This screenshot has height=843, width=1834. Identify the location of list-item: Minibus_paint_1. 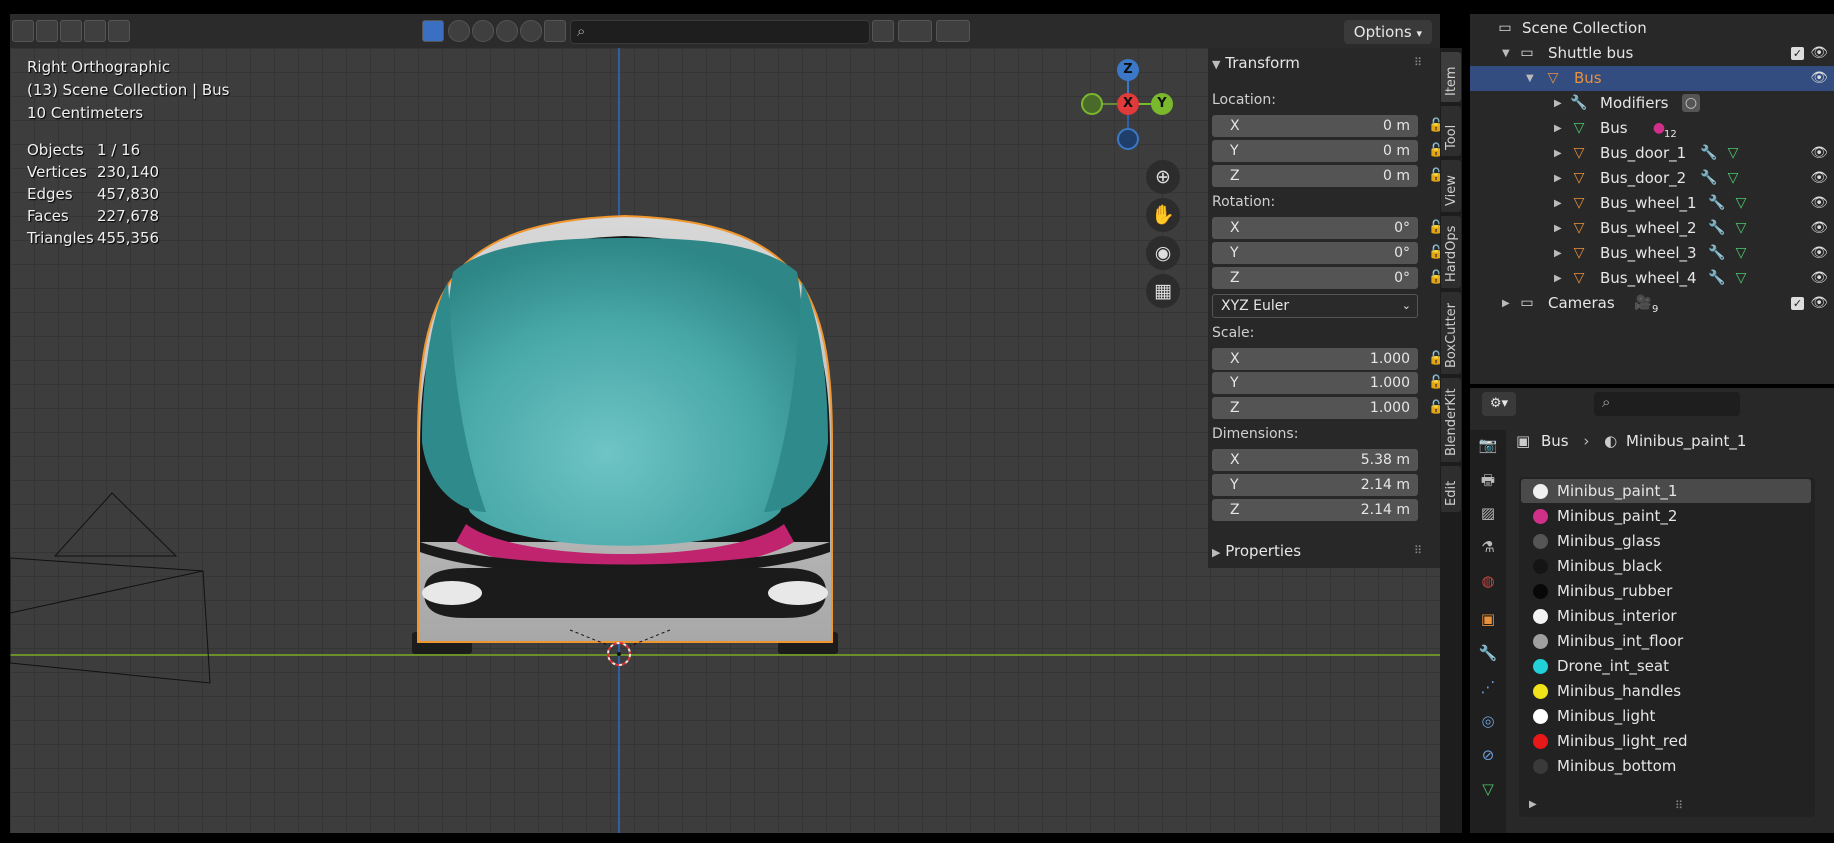
(1666, 491).